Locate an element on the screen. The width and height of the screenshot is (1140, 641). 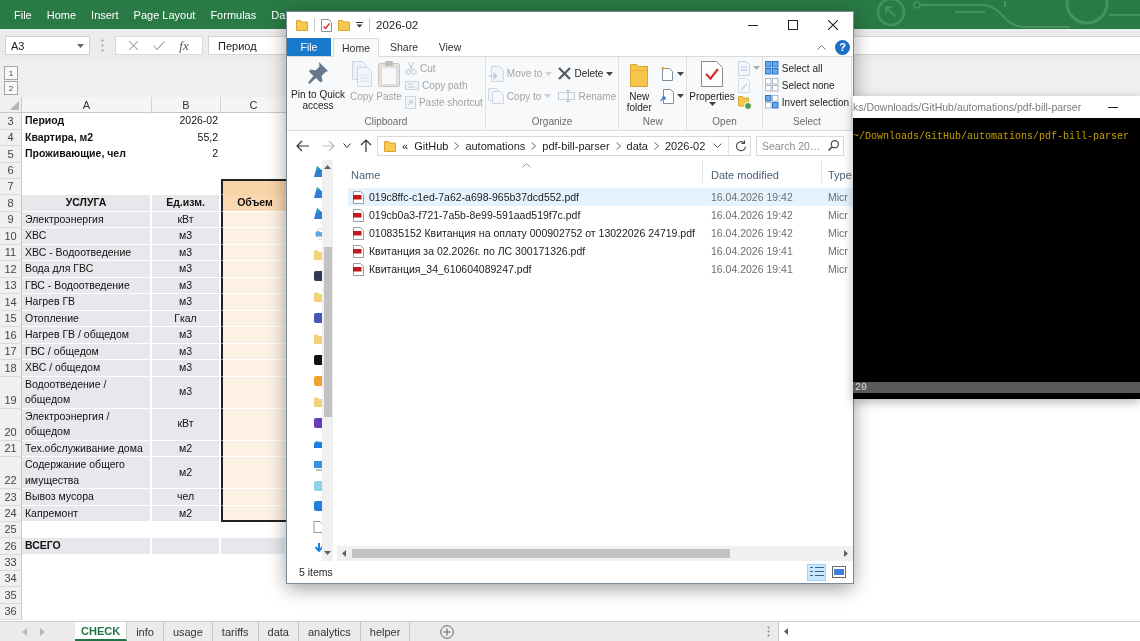
ribbon-tab: Formulas is located at coordinates (233, 14).